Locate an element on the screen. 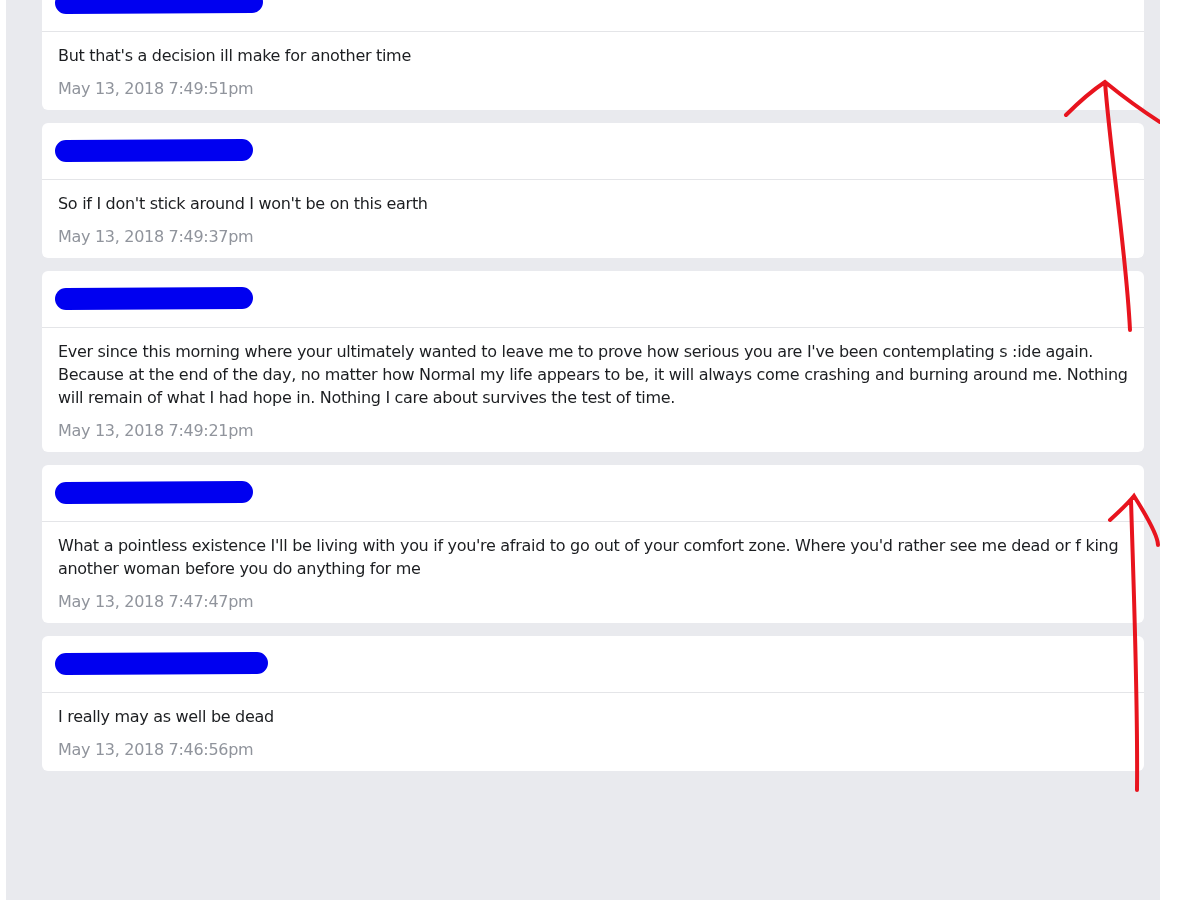 The height and width of the screenshot is (900, 1200). timestamp: May 13, 2018 7:49:21pm is located at coordinates (156, 431).